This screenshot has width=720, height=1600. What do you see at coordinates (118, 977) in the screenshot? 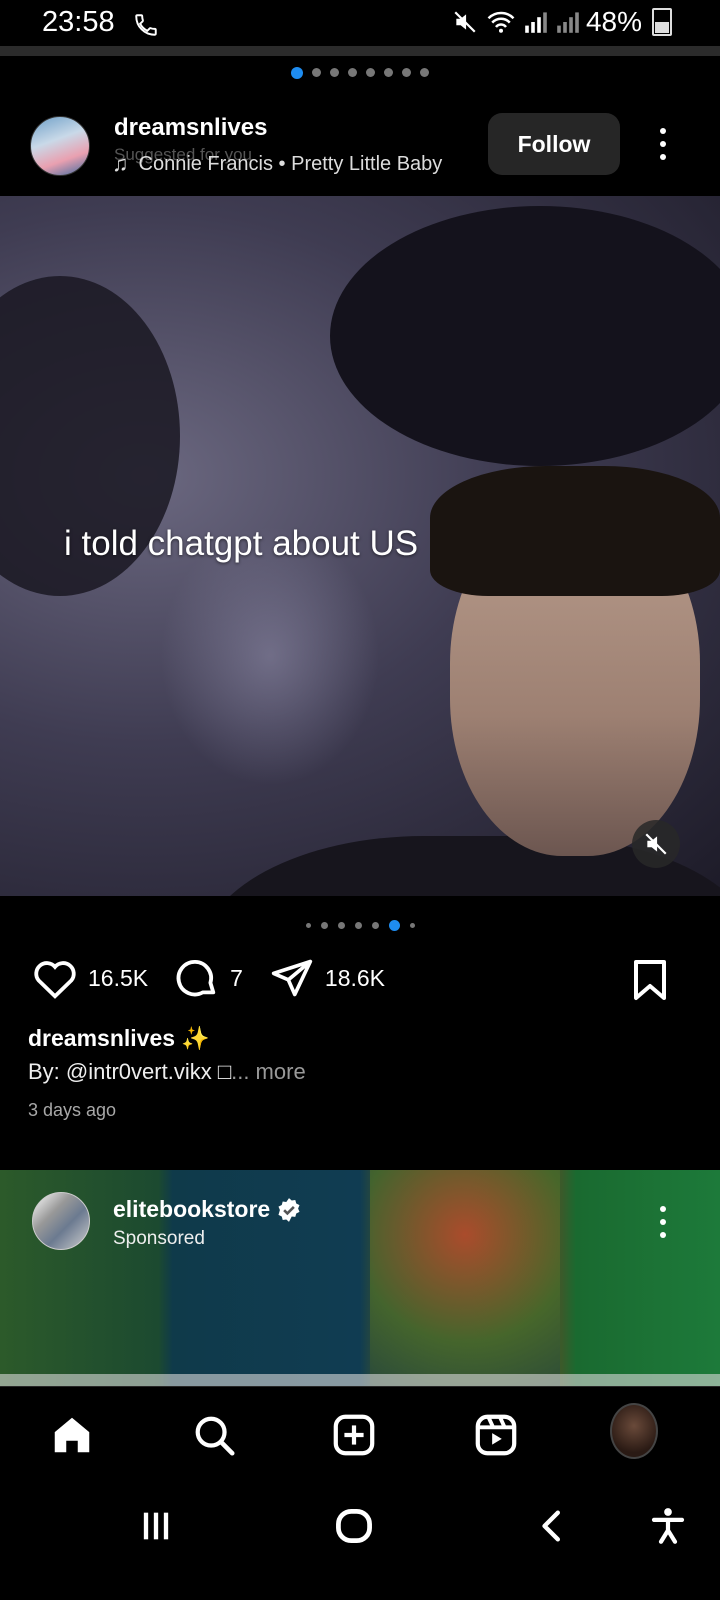
I see `like-count: 16.5K` at bounding box center [118, 977].